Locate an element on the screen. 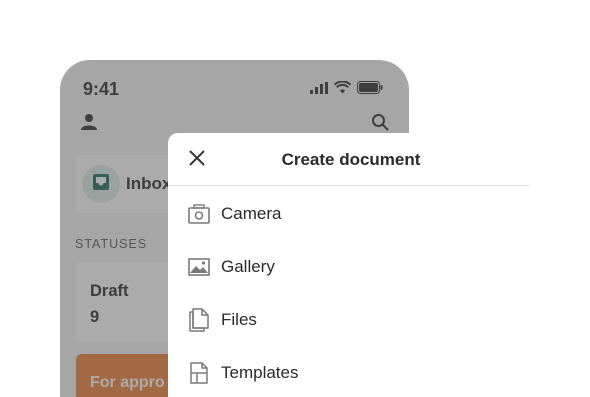  menu-item-files: Files is located at coordinates (349, 319).